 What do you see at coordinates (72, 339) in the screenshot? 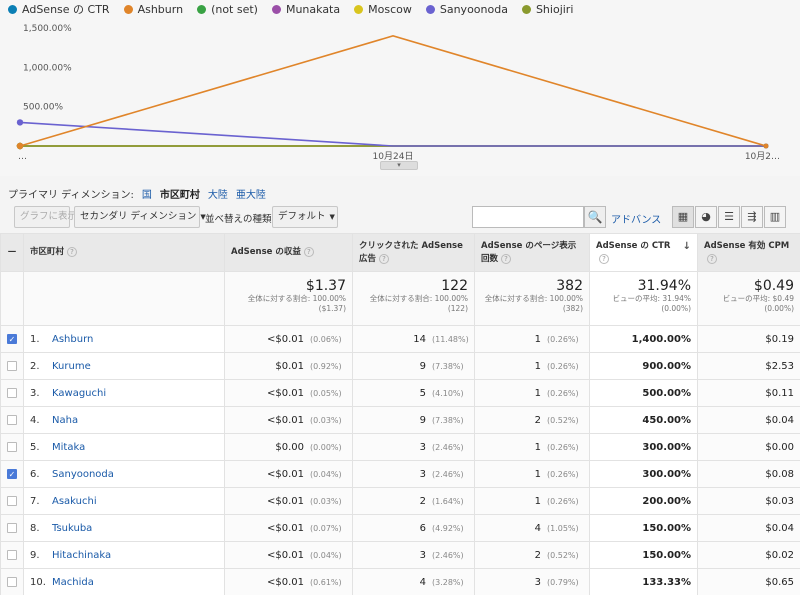
I see `city-link: Ashburn` at bounding box center [72, 339].